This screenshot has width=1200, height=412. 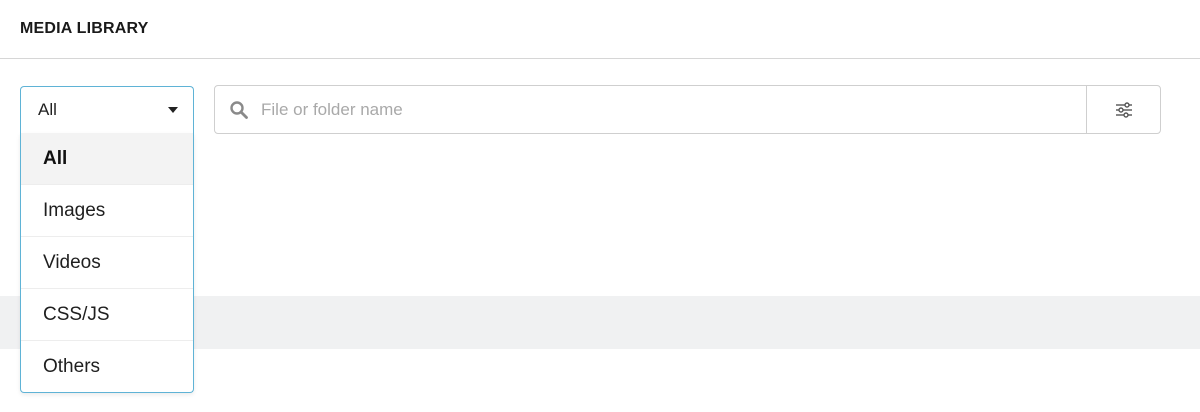 What do you see at coordinates (173, 110) in the screenshot?
I see `caret-down-icon` at bounding box center [173, 110].